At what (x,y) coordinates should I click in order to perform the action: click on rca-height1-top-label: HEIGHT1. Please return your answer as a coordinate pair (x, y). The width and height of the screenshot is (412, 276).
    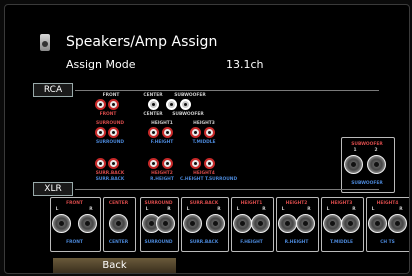
    Looking at the image, I should click on (162, 123).